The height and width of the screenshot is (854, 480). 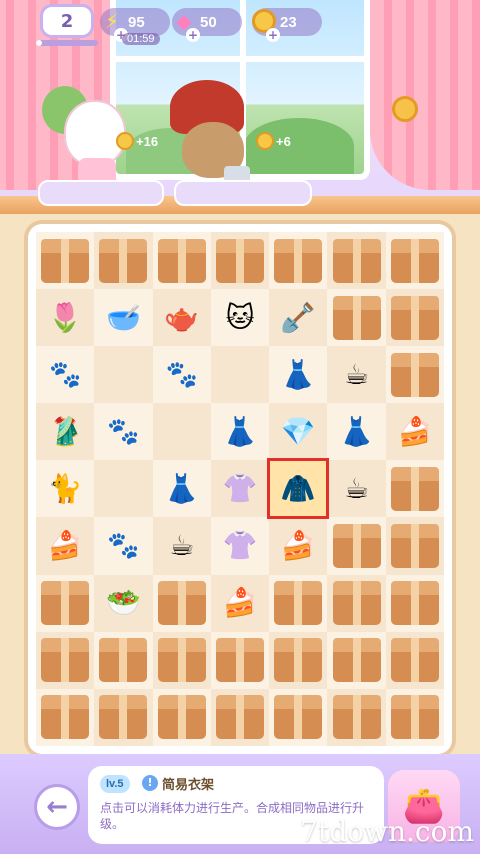 I want to click on curtain-tieback, so click(x=405, y=109).